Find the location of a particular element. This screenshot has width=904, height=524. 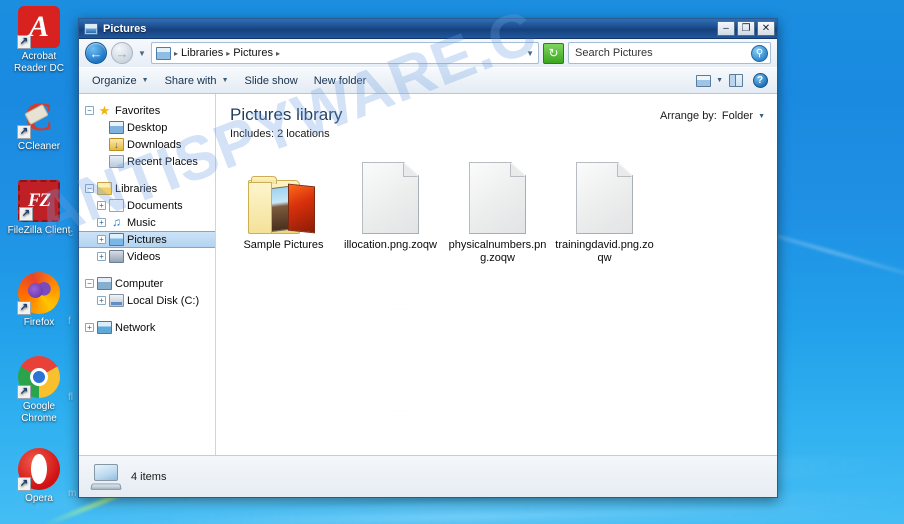

sidebar-item-music: + ♫ Music is located at coordinates (147, 222).